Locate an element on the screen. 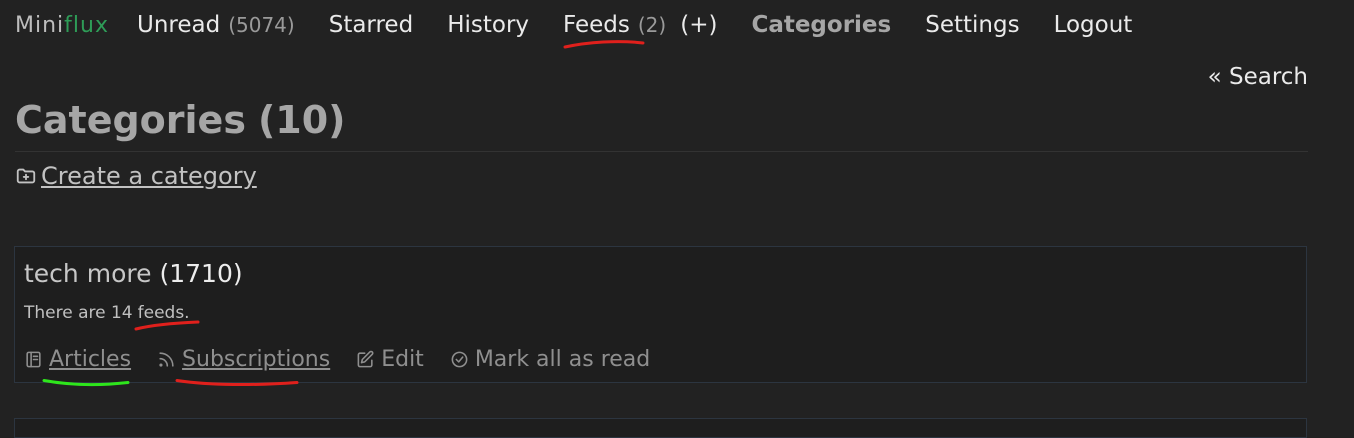  mark-all-read-label: Mark all as read is located at coordinates (562, 359).